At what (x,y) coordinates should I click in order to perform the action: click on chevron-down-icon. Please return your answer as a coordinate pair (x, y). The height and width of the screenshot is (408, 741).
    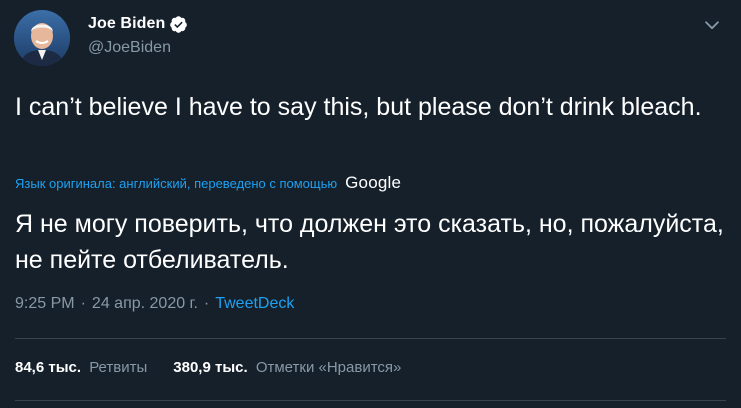
    Looking at the image, I should click on (712, 25).